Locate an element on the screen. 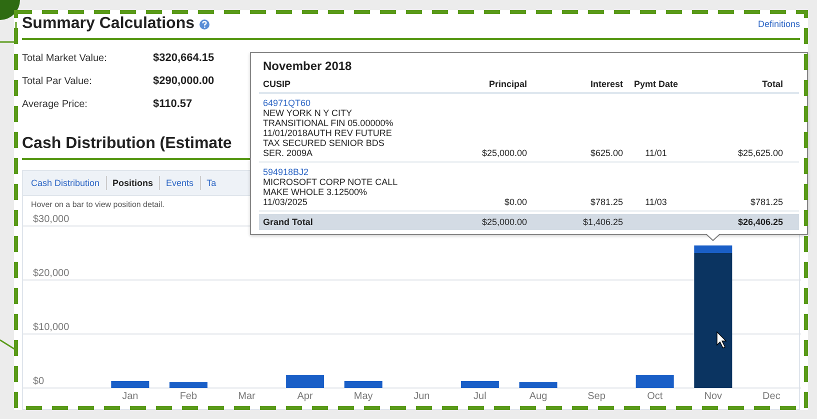  axis-label: May is located at coordinates (363, 396).